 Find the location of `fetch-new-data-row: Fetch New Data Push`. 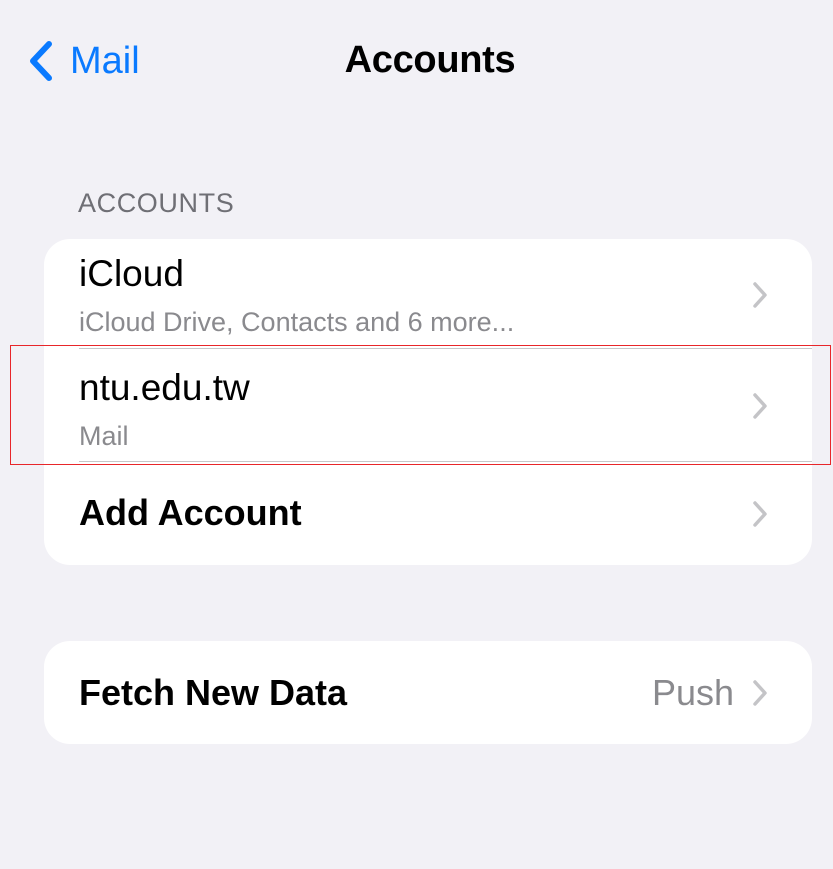

fetch-new-data-row: Fetch New Data Push is located at coordinates (428, 692).